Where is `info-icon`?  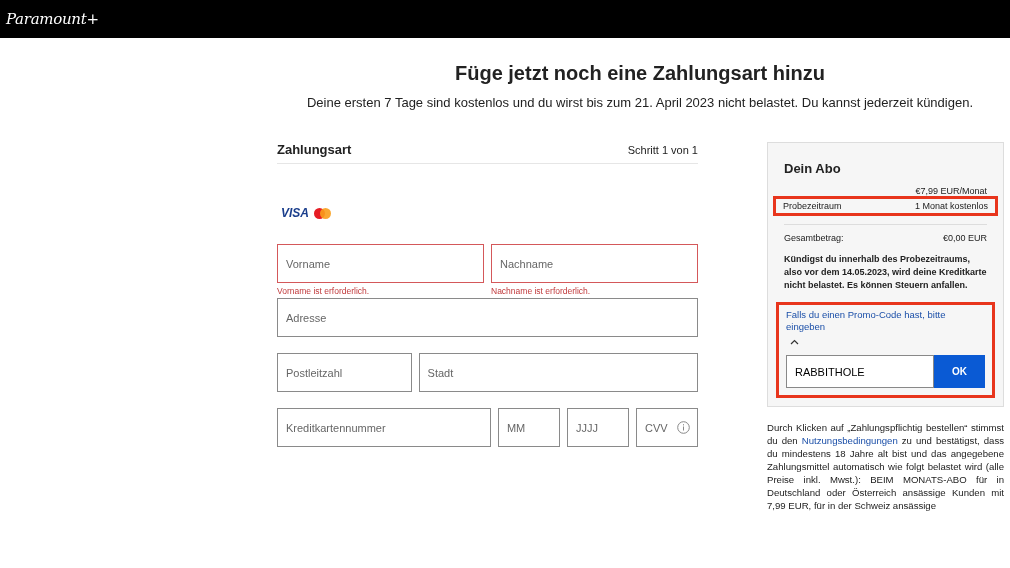 info-icon is located at coordinates (683, 427).